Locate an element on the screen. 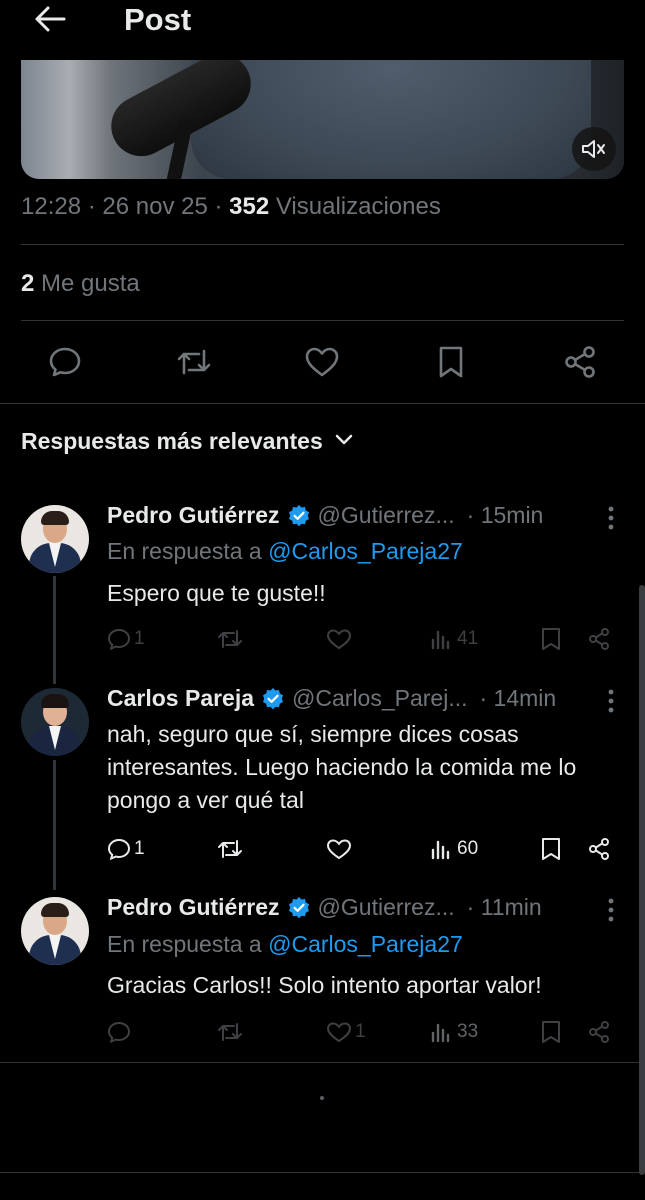 This screenshot has height=1200, width=645. reply-header: Carlos Pareja @Carlos_Parej... · 14min is located at coordinates (331, 698).